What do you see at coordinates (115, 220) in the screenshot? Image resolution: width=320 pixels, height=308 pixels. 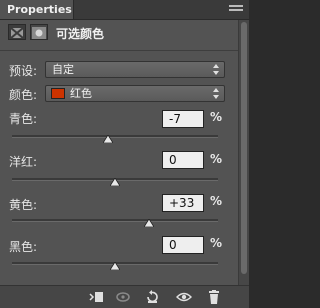 I see `yellow-slider-track` at bounding box center [115, 220].